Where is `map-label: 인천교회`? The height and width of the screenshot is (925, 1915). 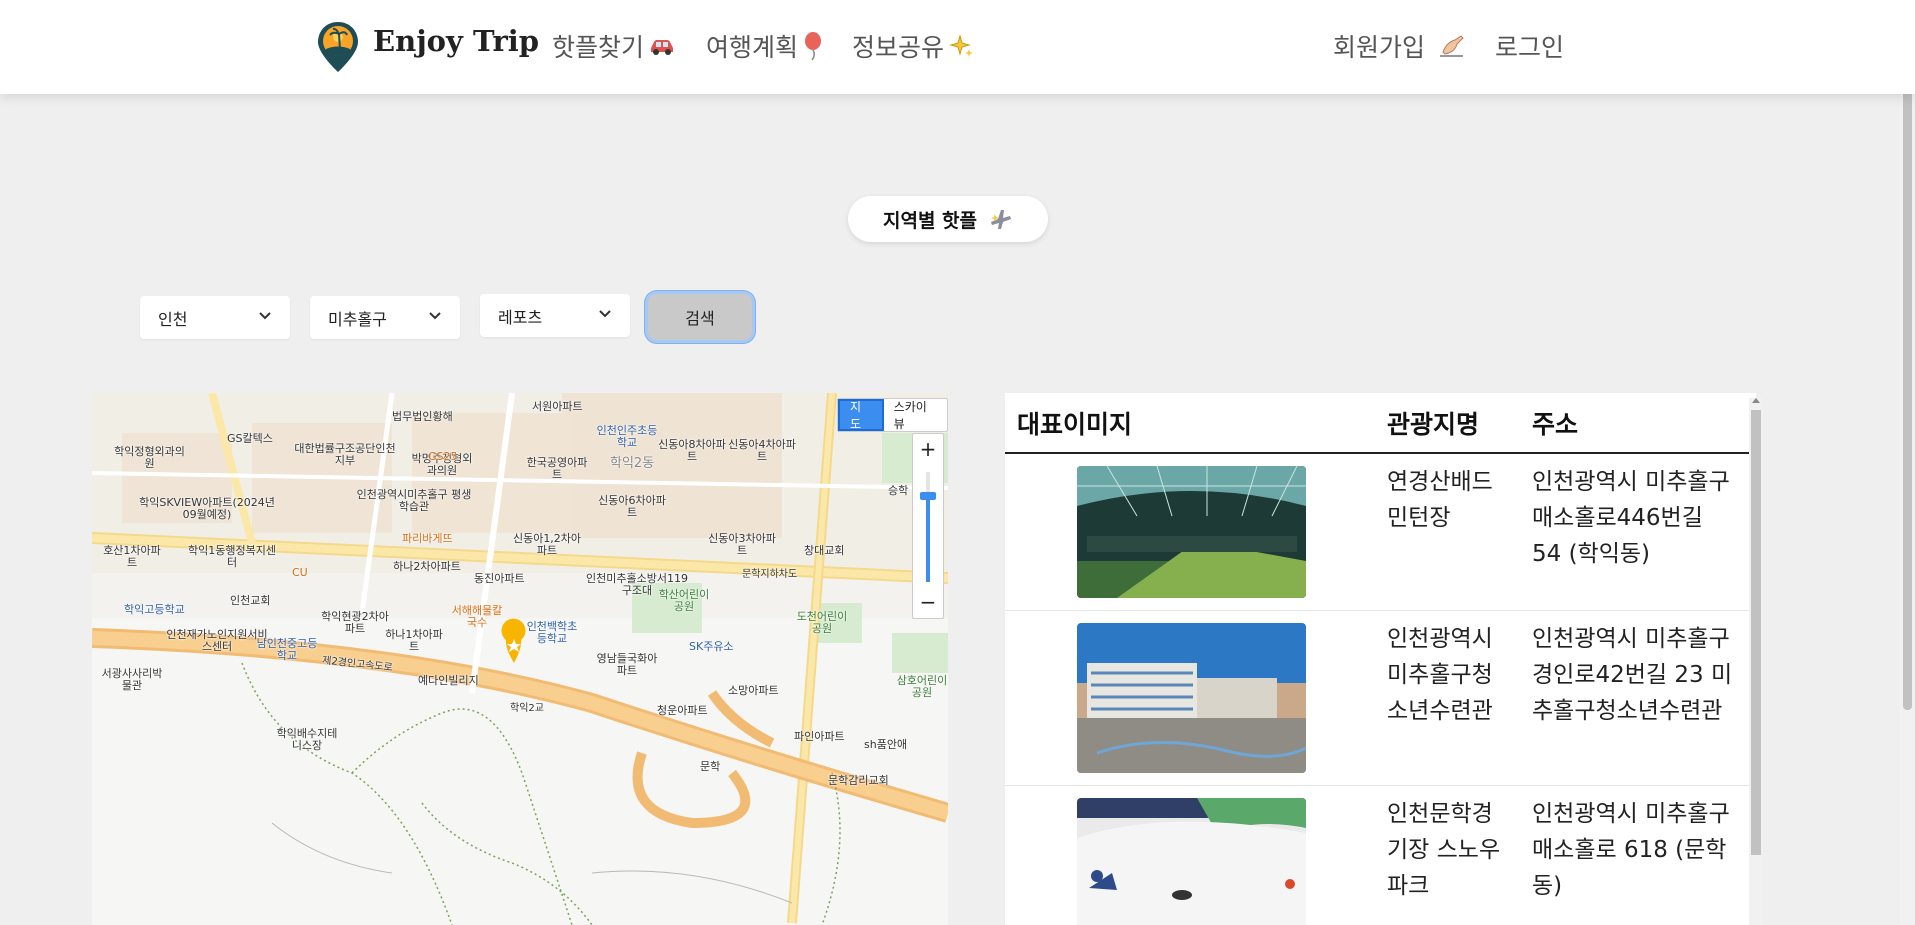 map-label: 인천교회 is located at coordinates (250, 600).